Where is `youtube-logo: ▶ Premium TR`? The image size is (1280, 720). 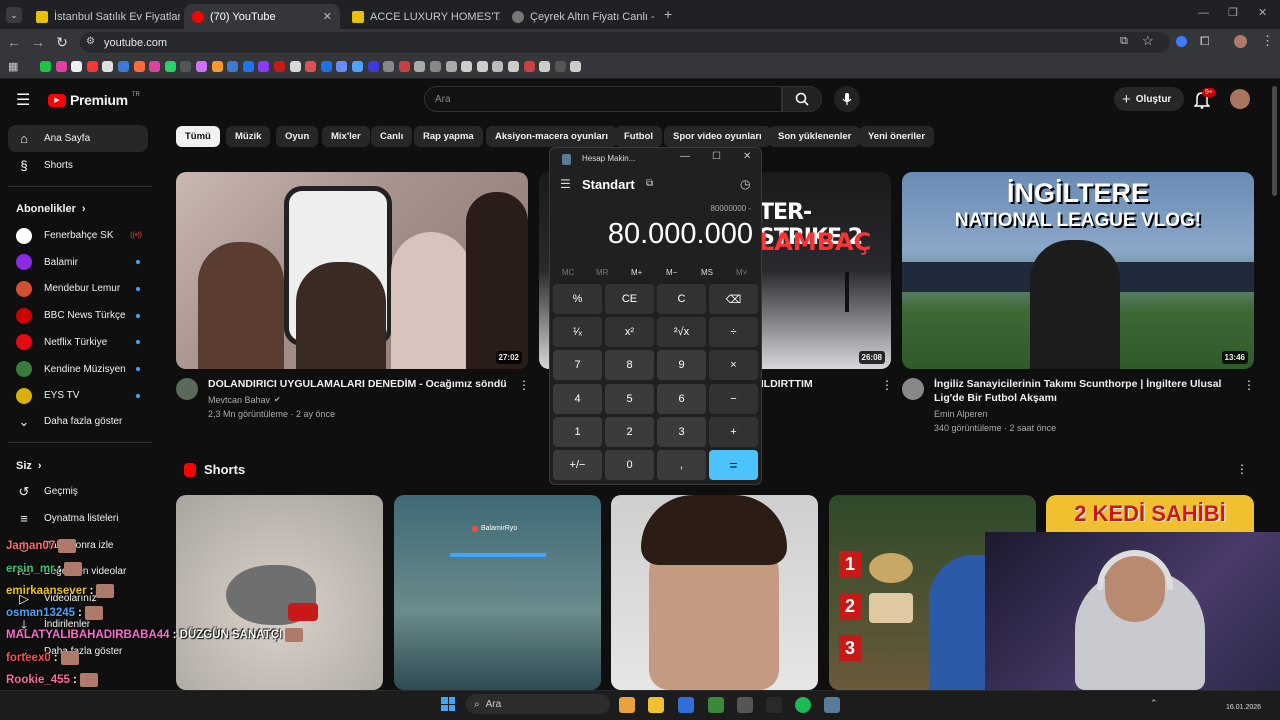 youtube-logo: ▶ Premium TR is located at coordinates (94, 100).